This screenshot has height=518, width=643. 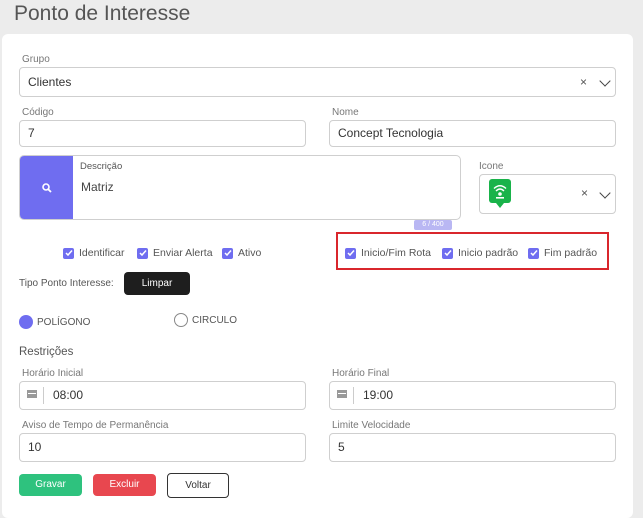 I want to click on excluir-button: Excluir, so click(x=124, y=485).